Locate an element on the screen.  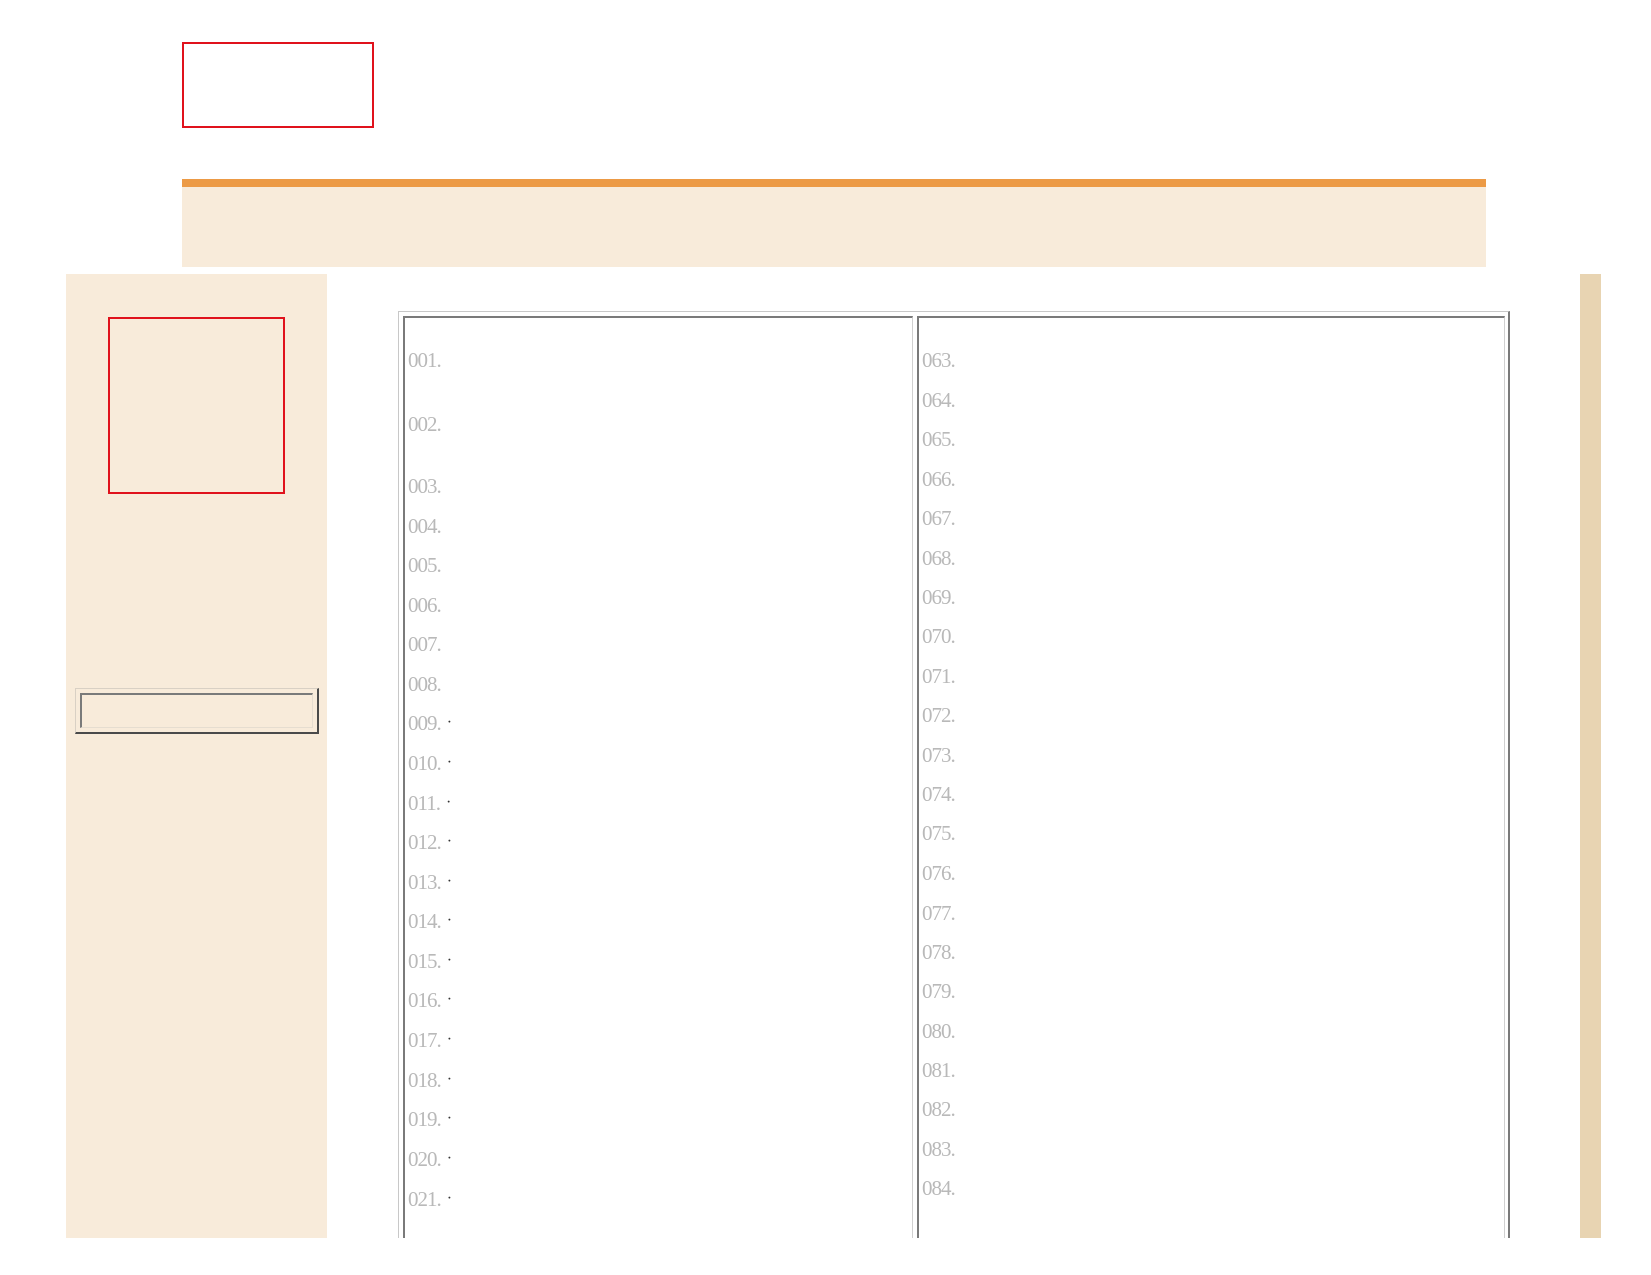
list-item-number: 075. is located at coordinates (939, 833).